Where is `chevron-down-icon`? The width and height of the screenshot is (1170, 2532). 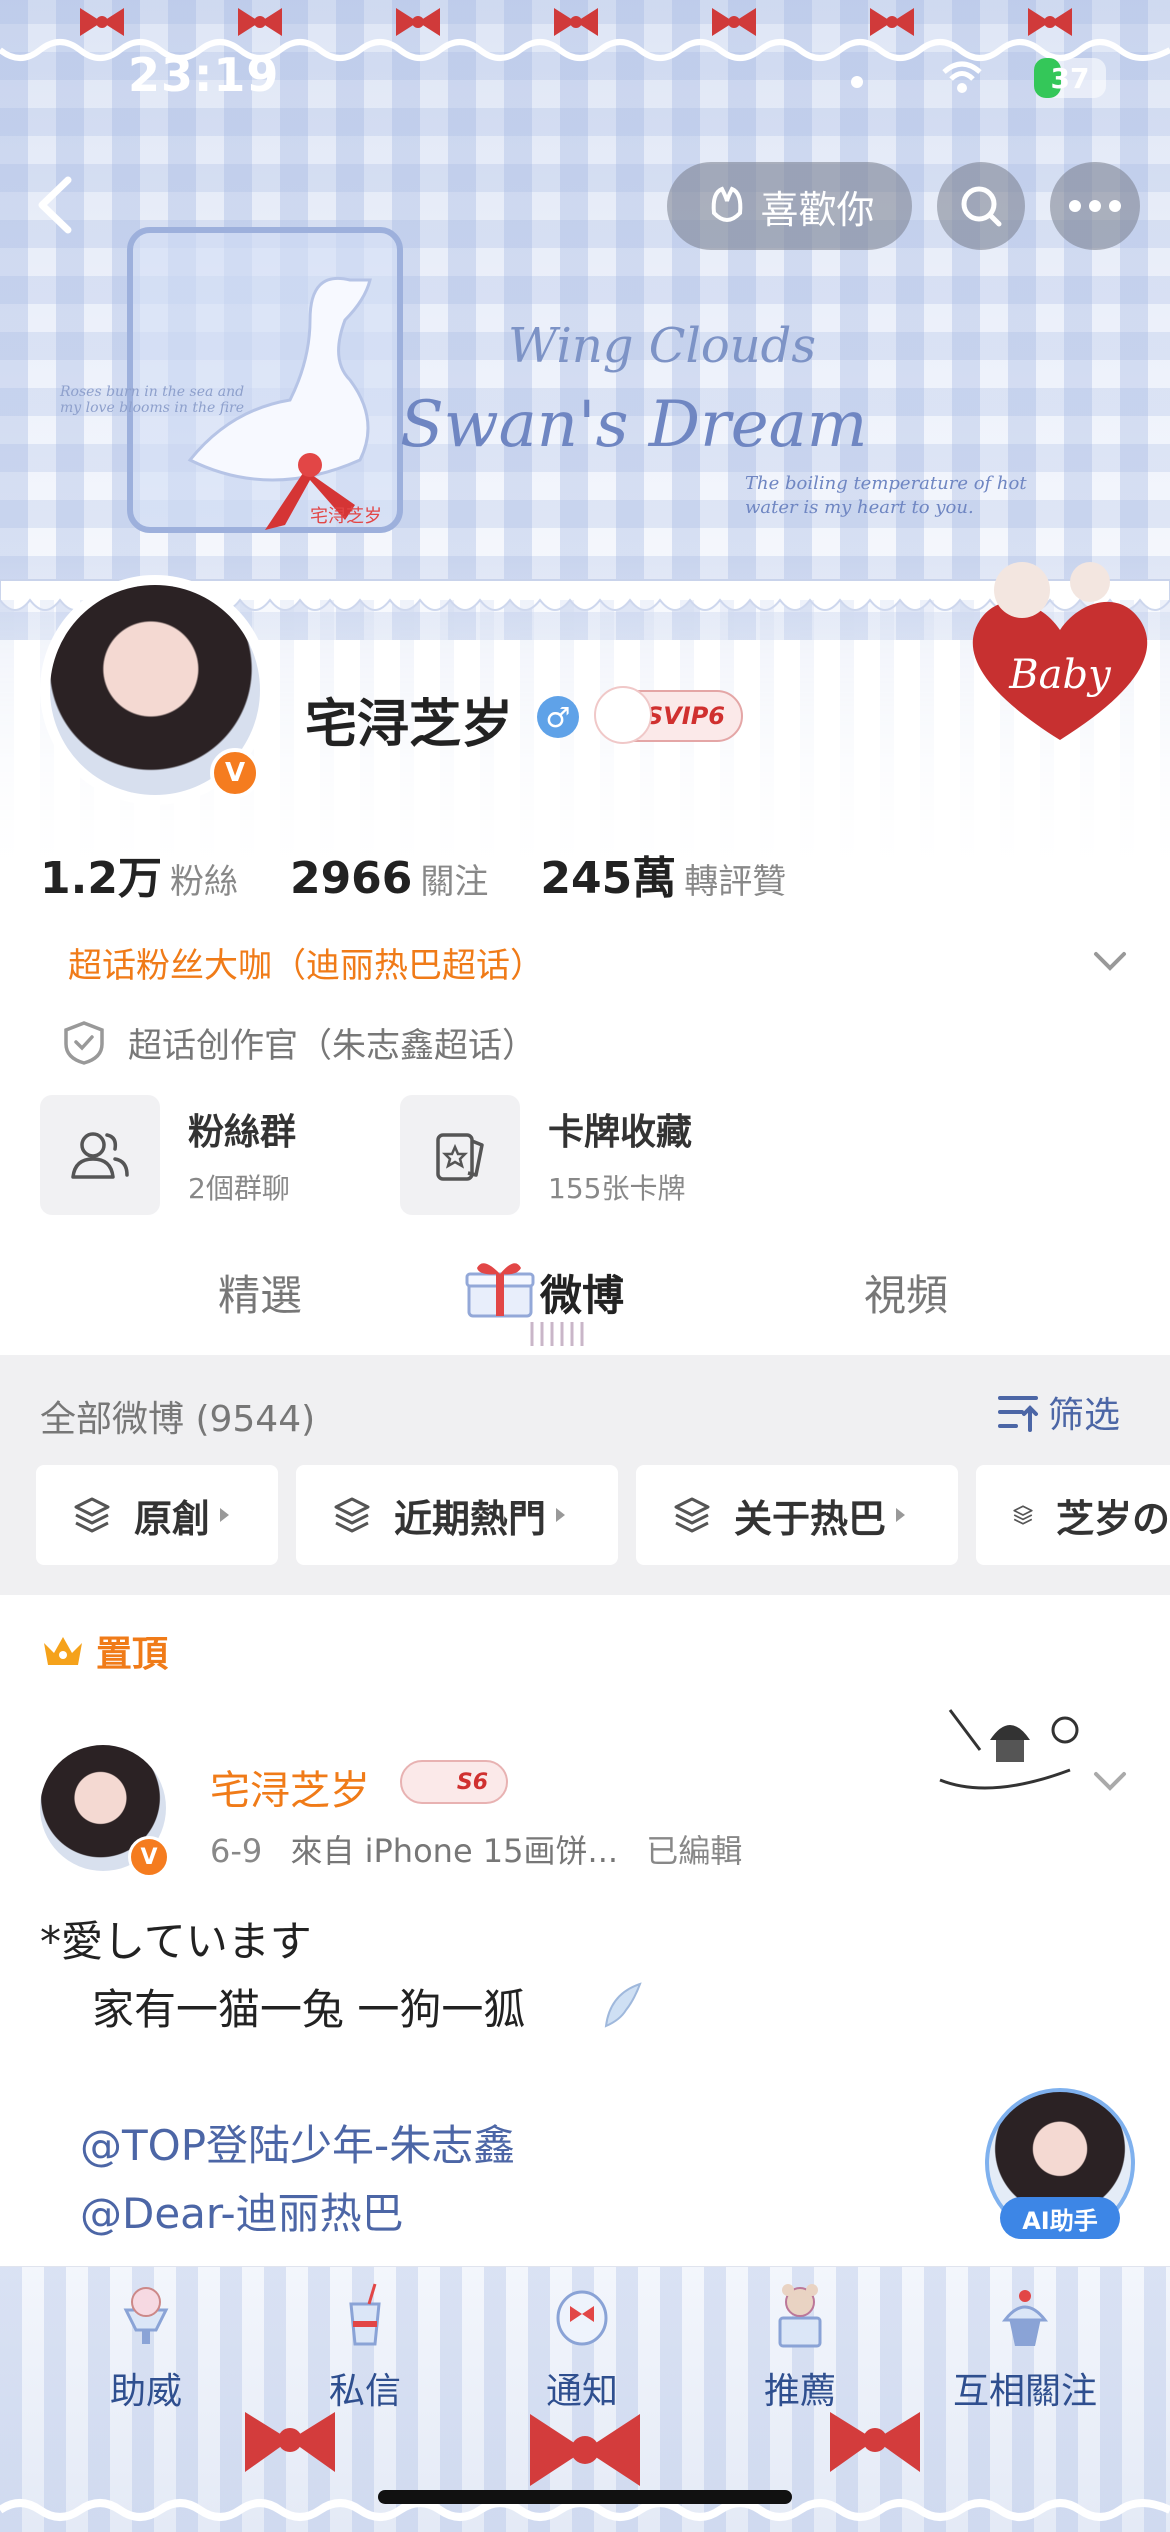 chevron-down-icon is located at coordinates (1110, 960).